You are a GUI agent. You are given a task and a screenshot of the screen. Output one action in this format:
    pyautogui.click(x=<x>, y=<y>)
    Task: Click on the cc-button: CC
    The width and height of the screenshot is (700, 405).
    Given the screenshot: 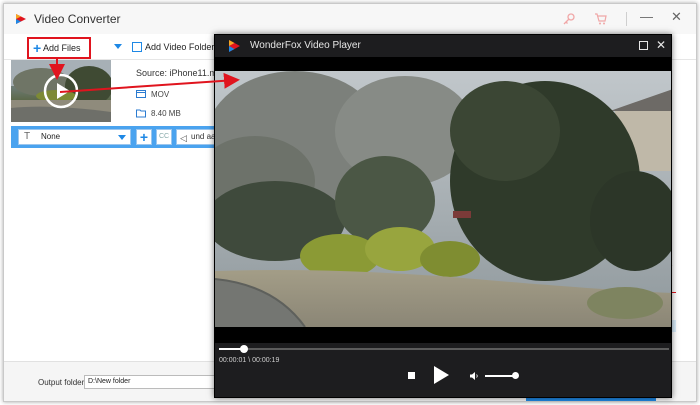 What is the action you would take?
    pyautogui.click(x=164, y=137)
    